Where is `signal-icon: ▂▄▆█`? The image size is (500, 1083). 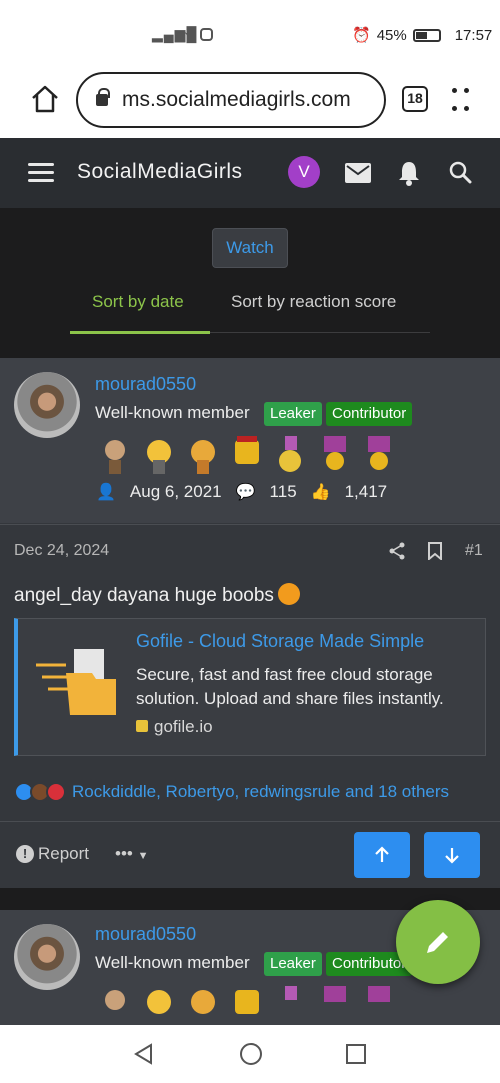
signal-icon: ▂▄▆█ is located at coordinates (175, 34).